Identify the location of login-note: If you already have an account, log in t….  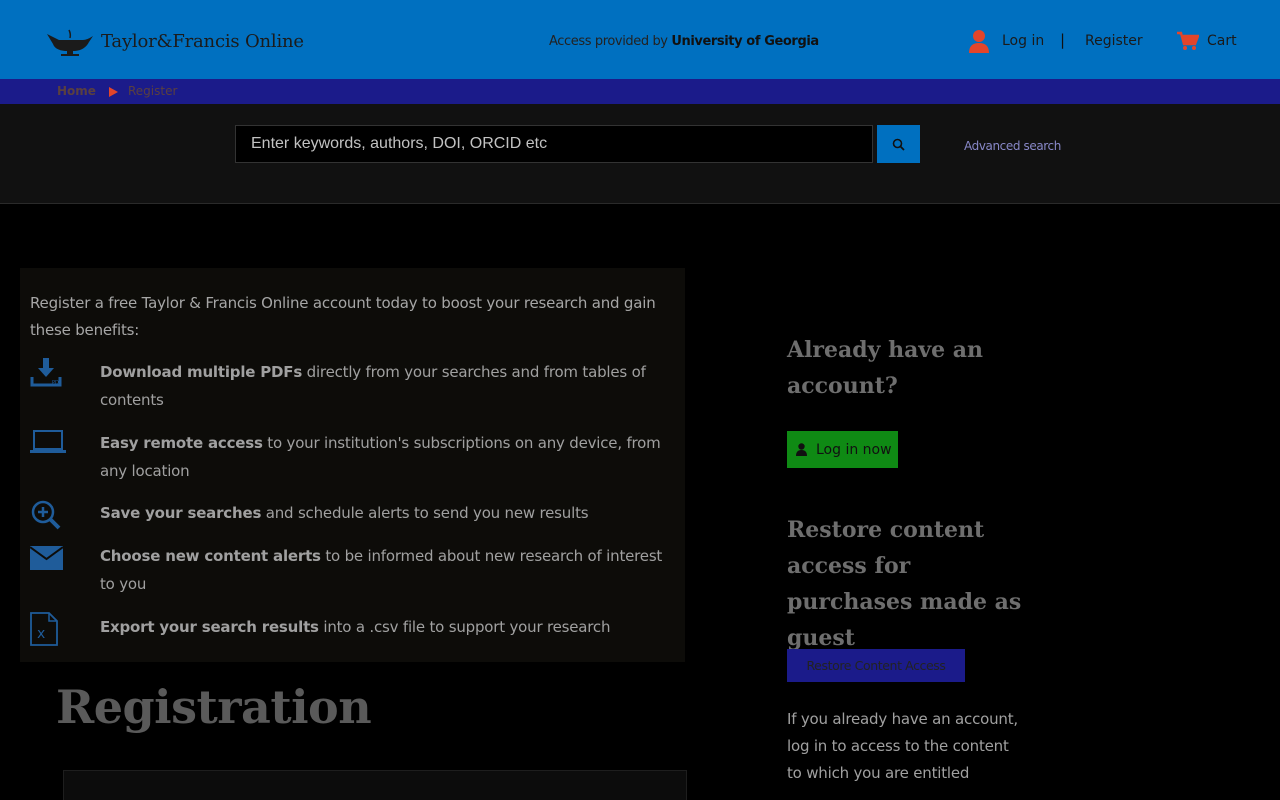
(902, 746).